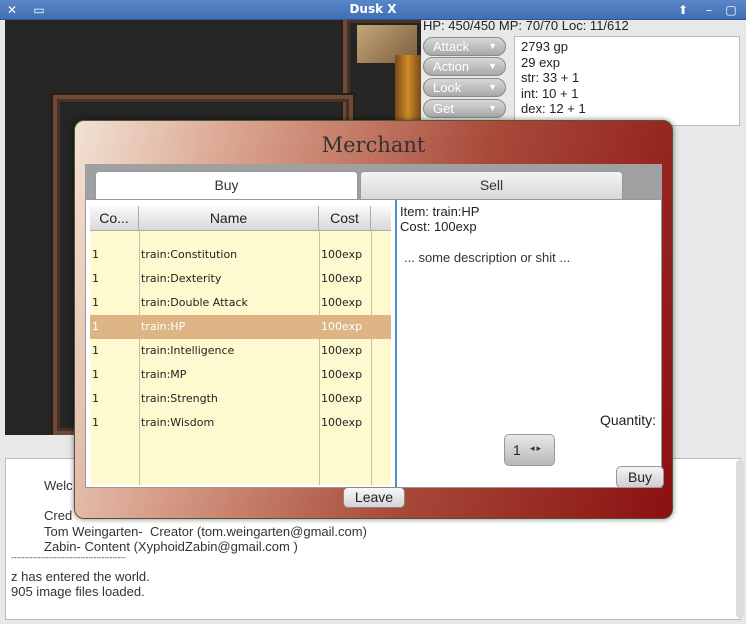  Describe the element at coordinates (240, 327) in the screenshot. I see `table-row: 1 train:HP 100exp` at that location.